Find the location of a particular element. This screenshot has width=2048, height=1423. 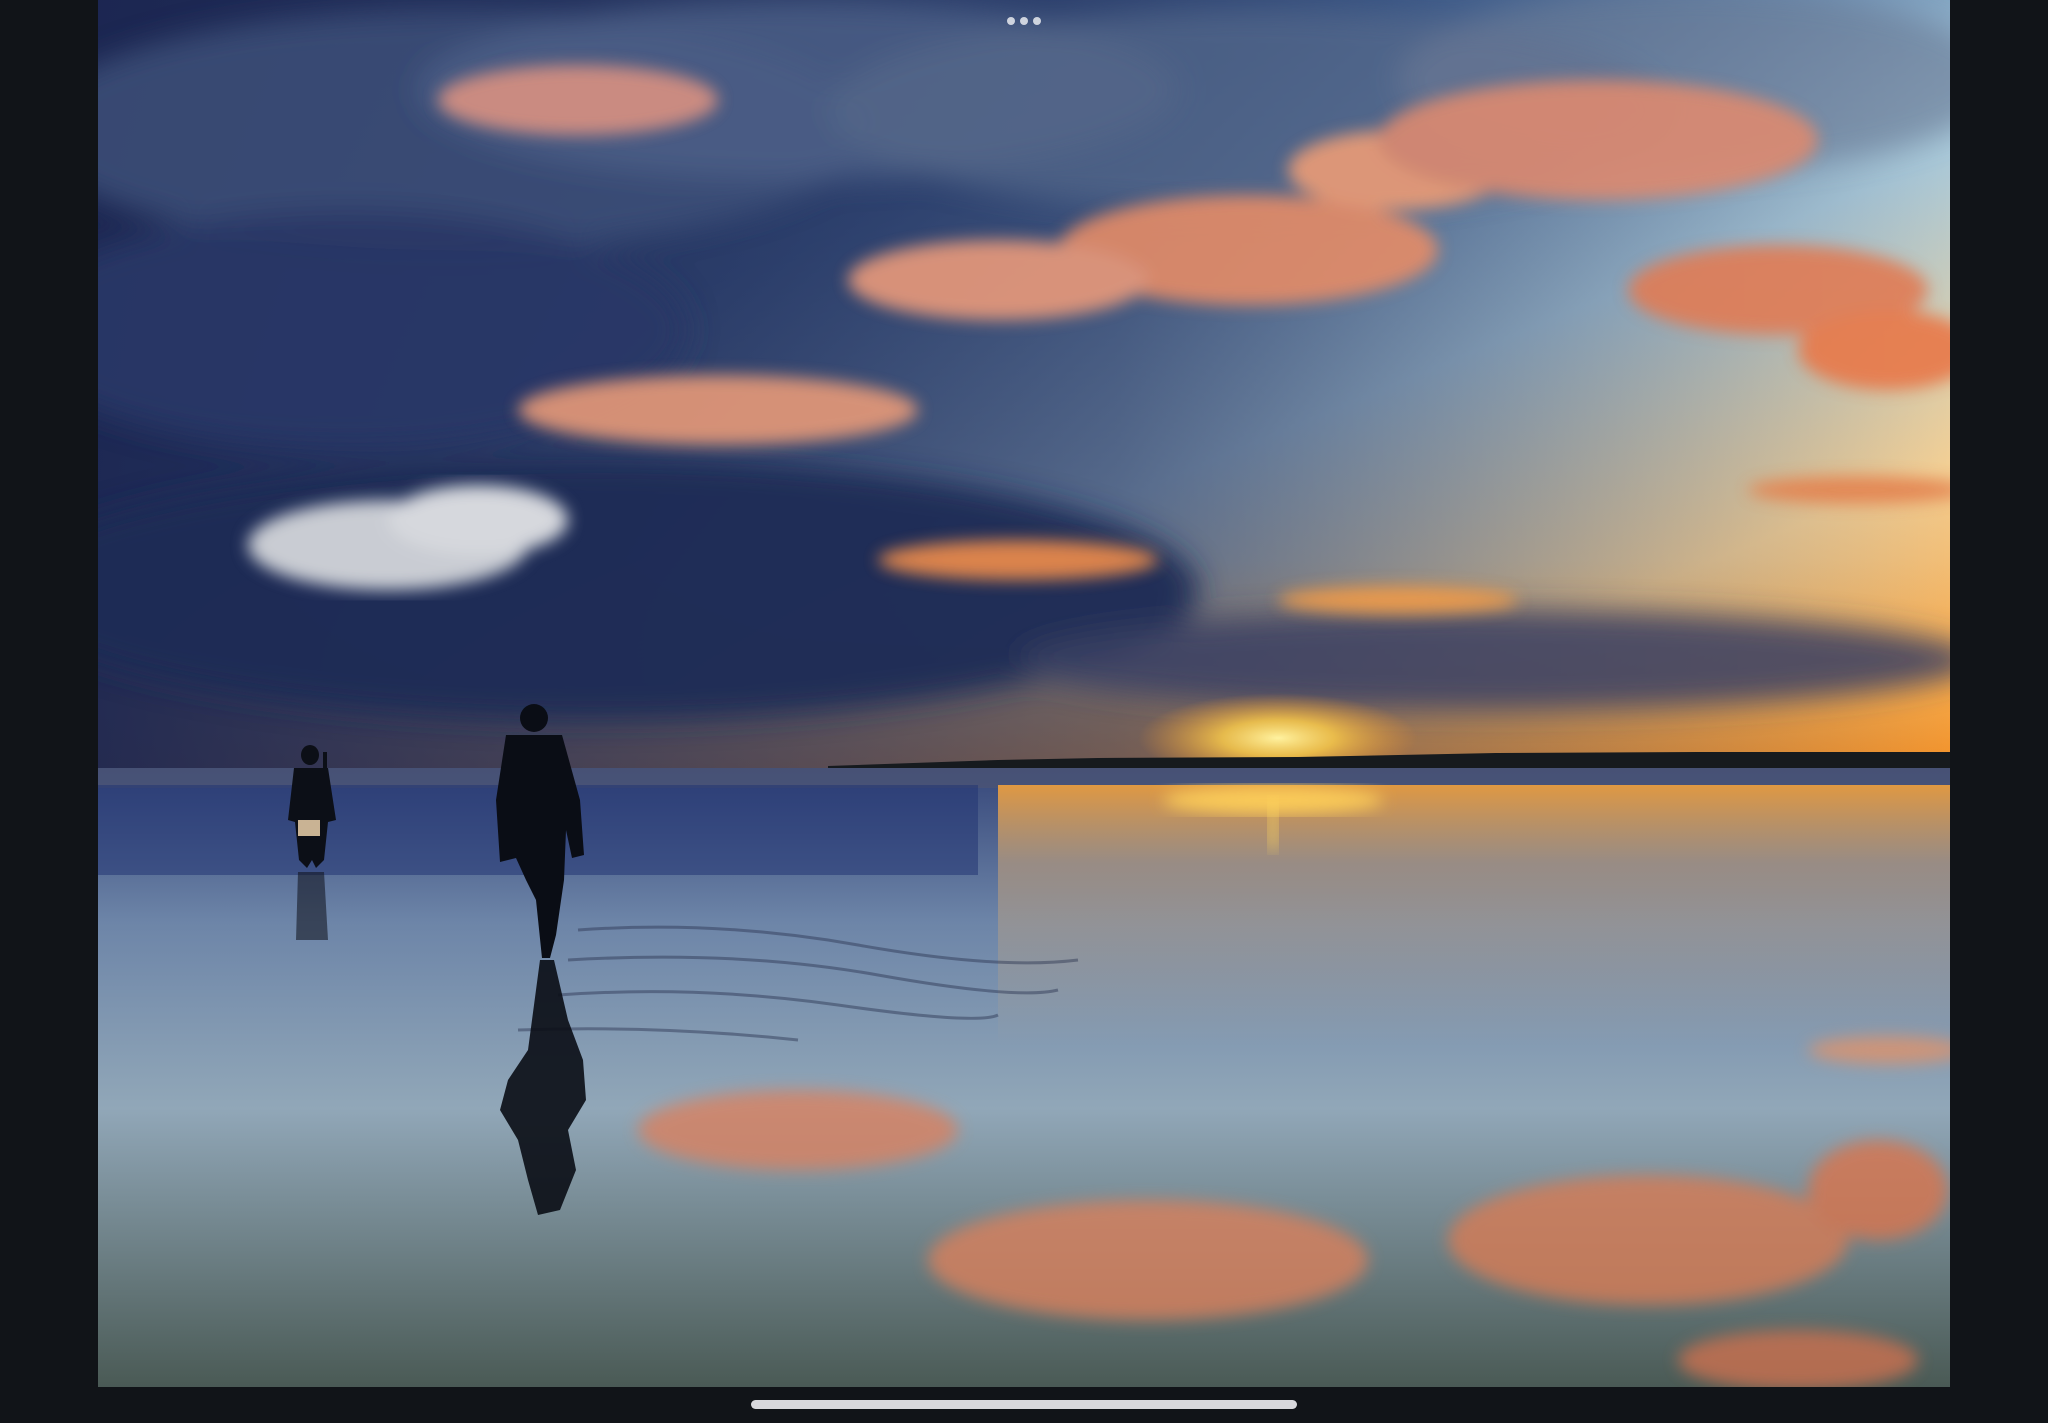

home-indicator is located at coordinates (1024, 1404).